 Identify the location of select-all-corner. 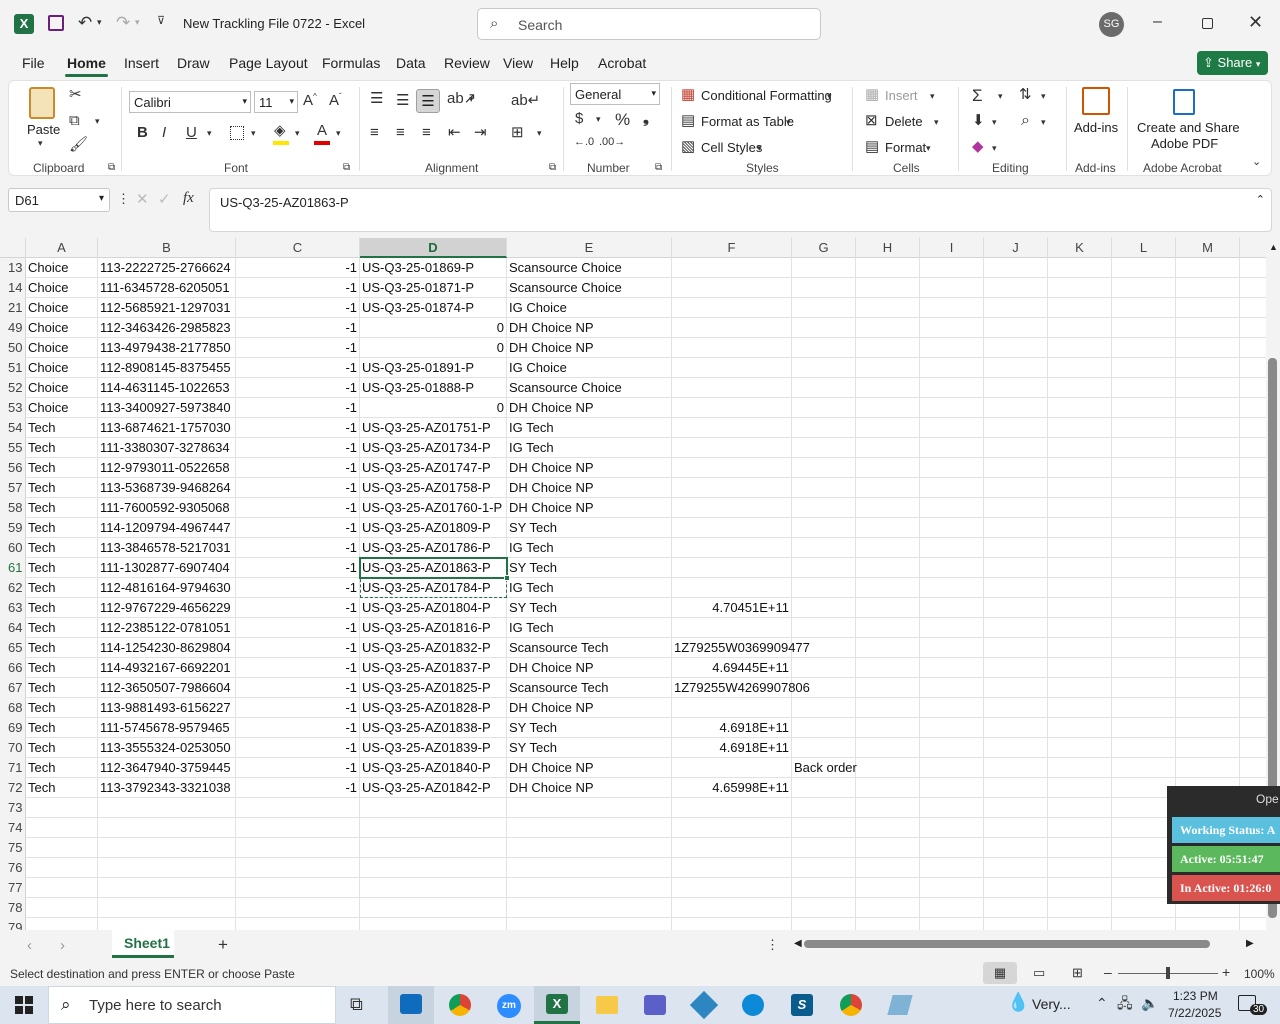
(13, 248).